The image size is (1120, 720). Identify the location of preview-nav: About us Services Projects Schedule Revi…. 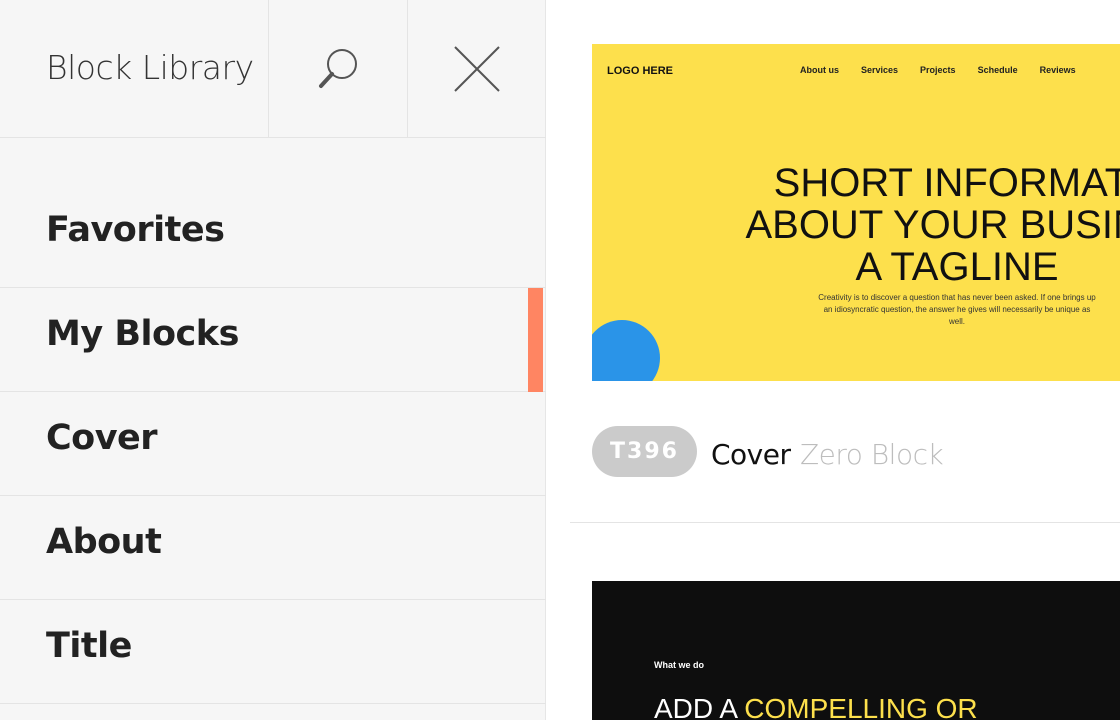
(938, 70).